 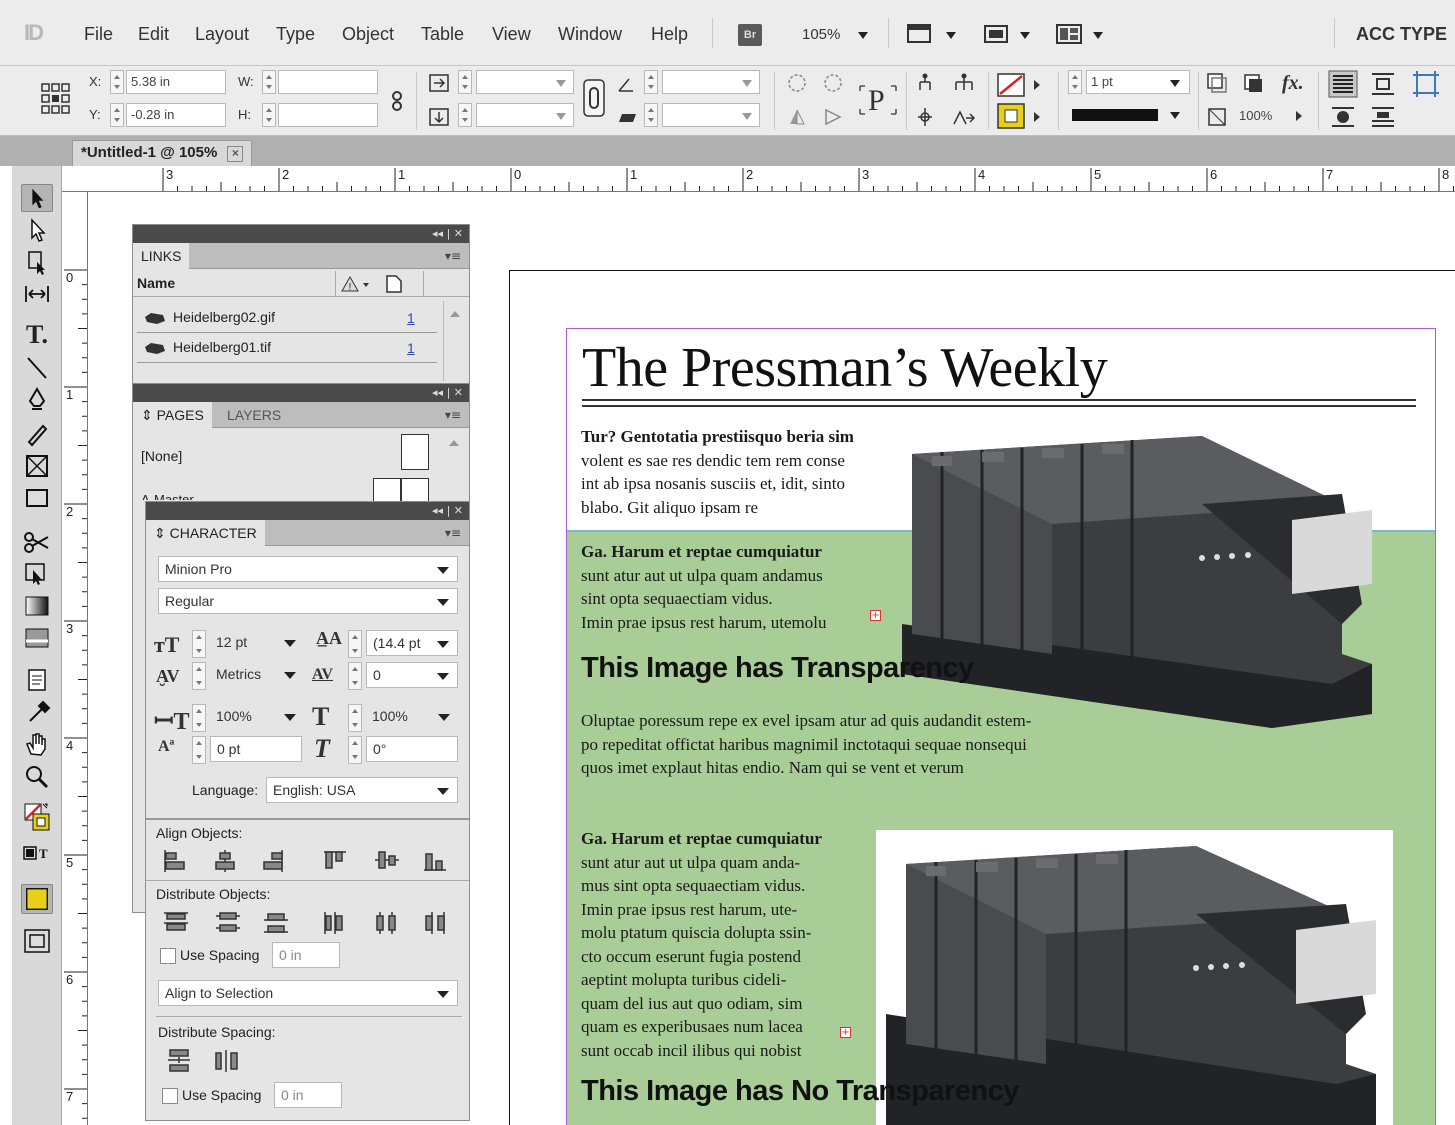 What do you see at coordinates (412, 717) in the screenshot?
I see `horizontal-scale-field: 100%` at bounding box center [412, 717].